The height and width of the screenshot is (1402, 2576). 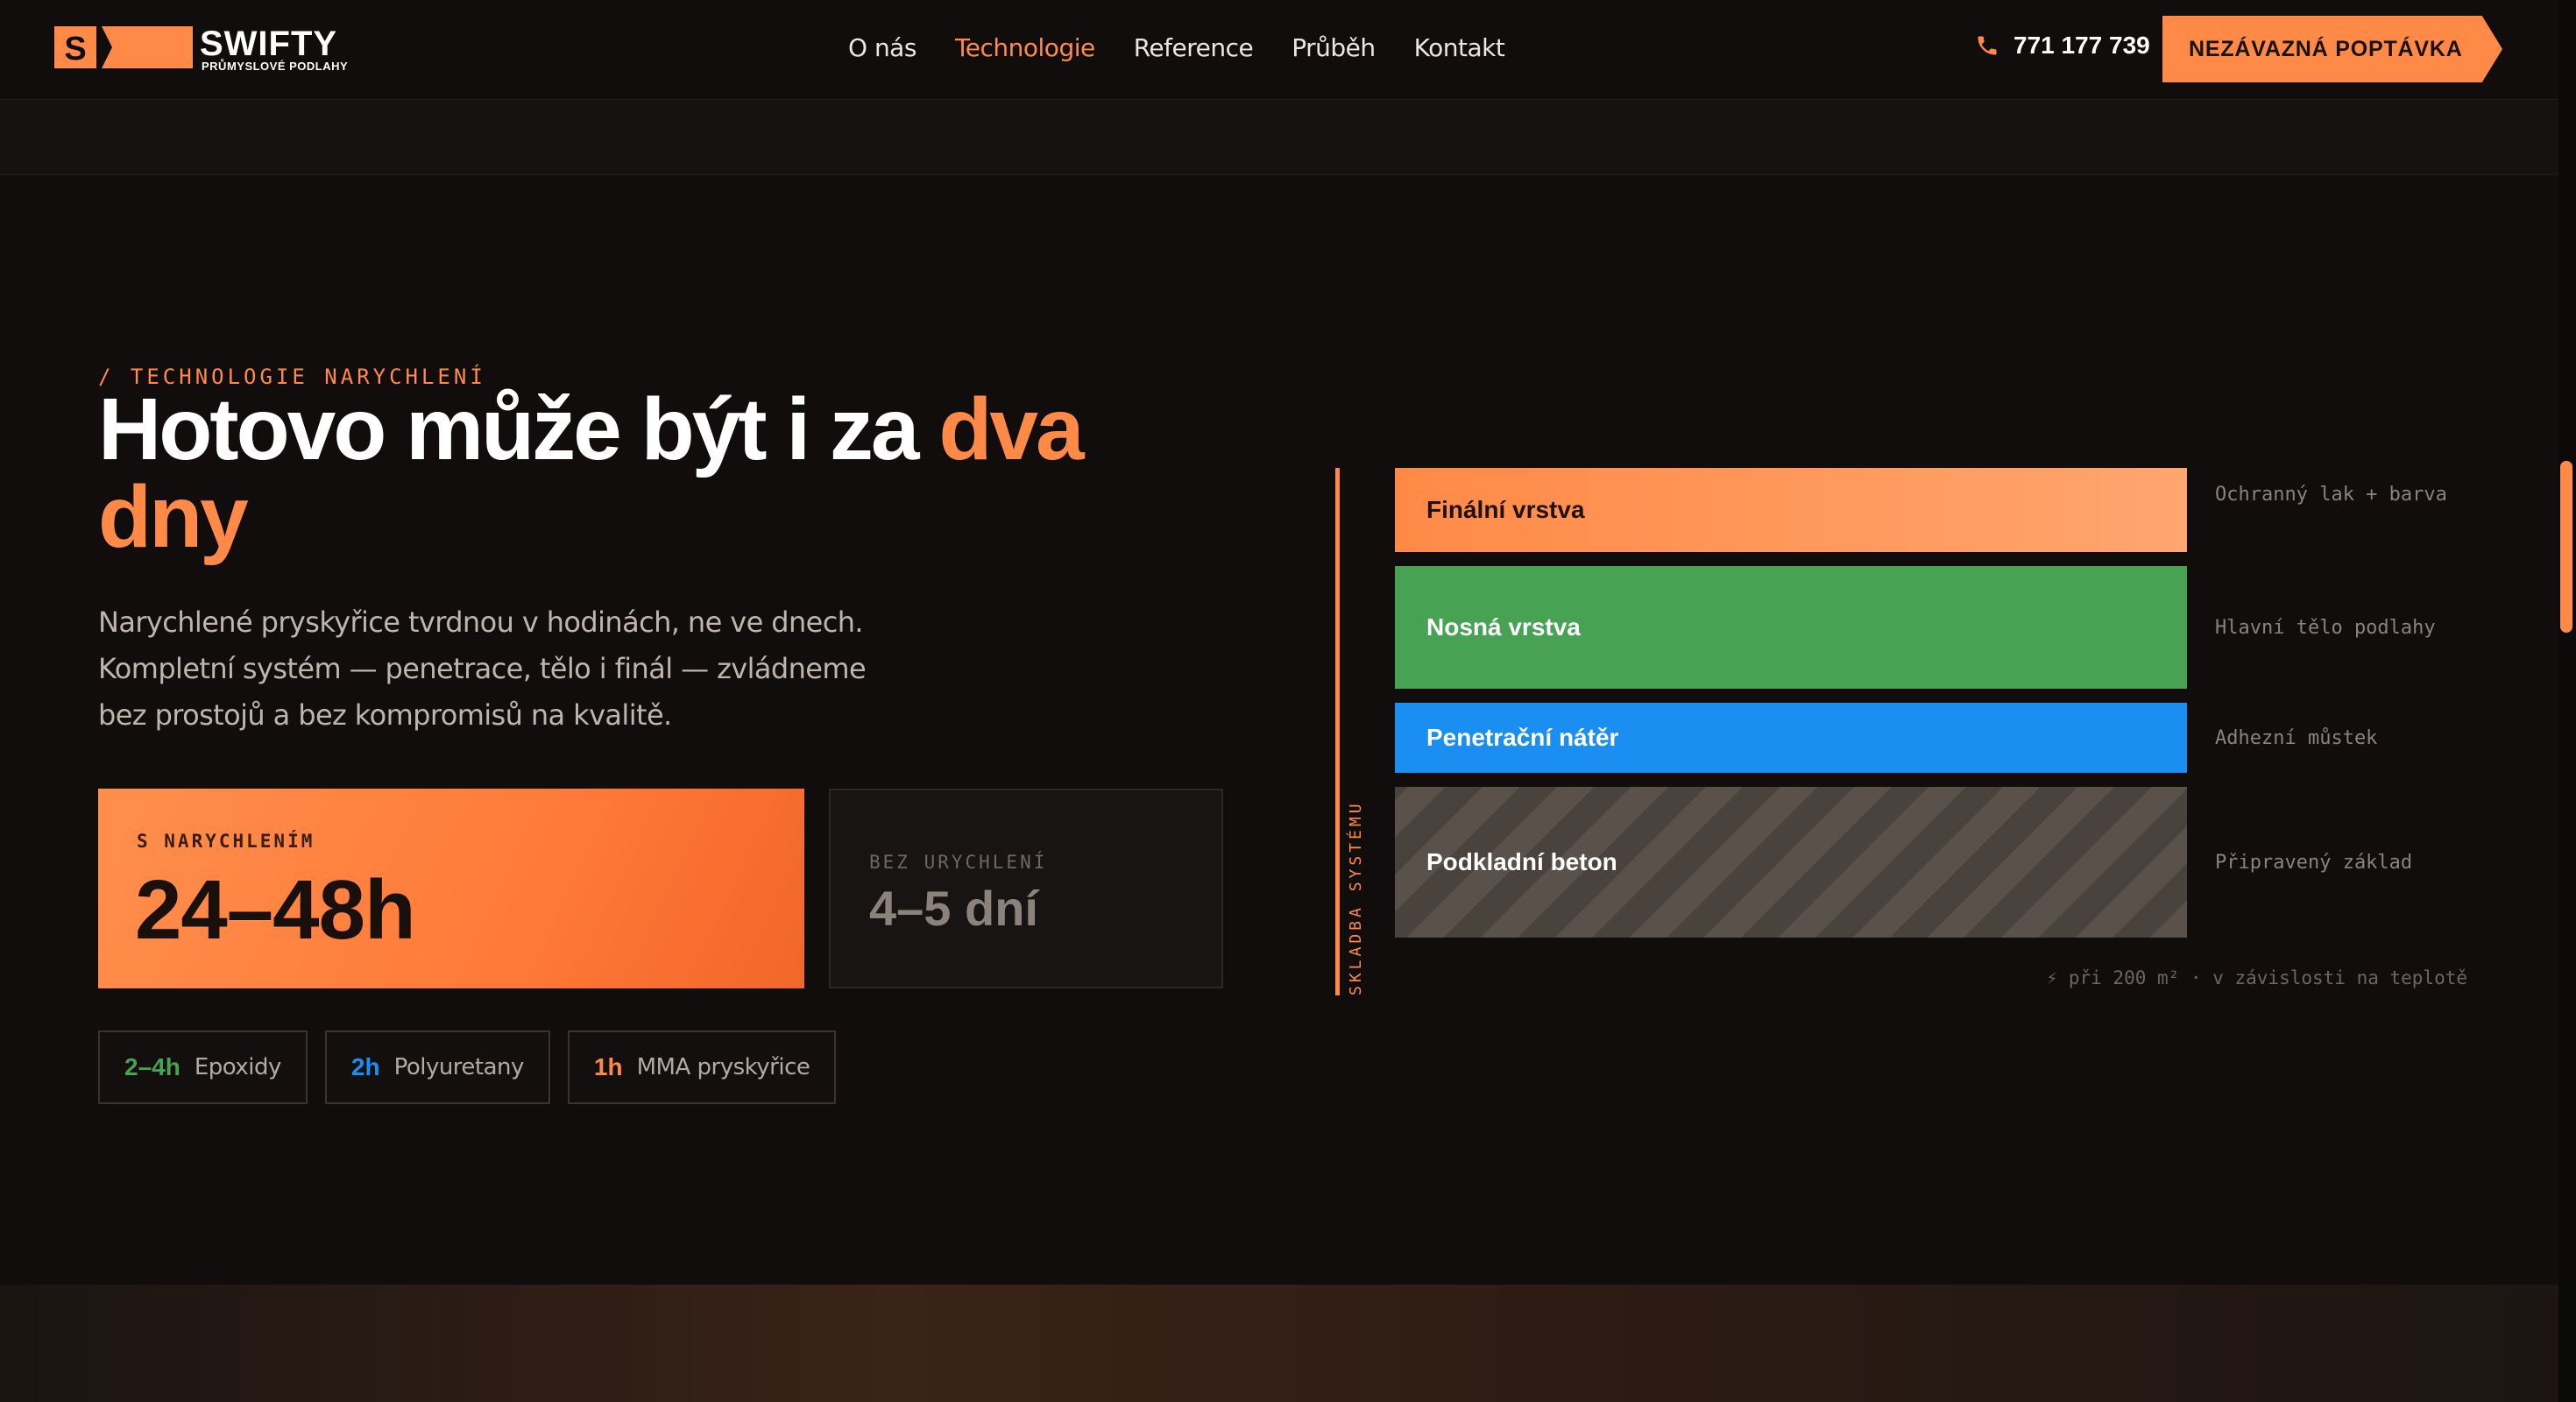 I want to click on chip-epoxidy: 2–4h Epoxidy, so click(x=203, y=1067).